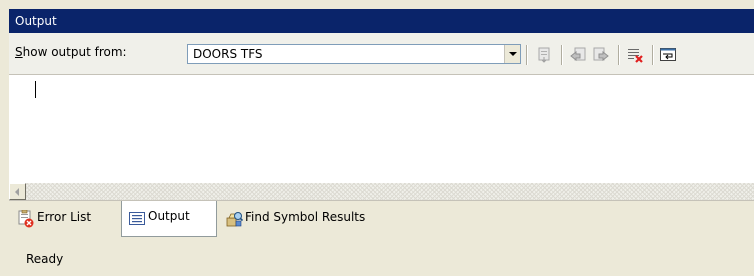  Describe the element at coordinates (228, 54) in the screenshot. I see `output-source-value: DOORS TFS` at that location.